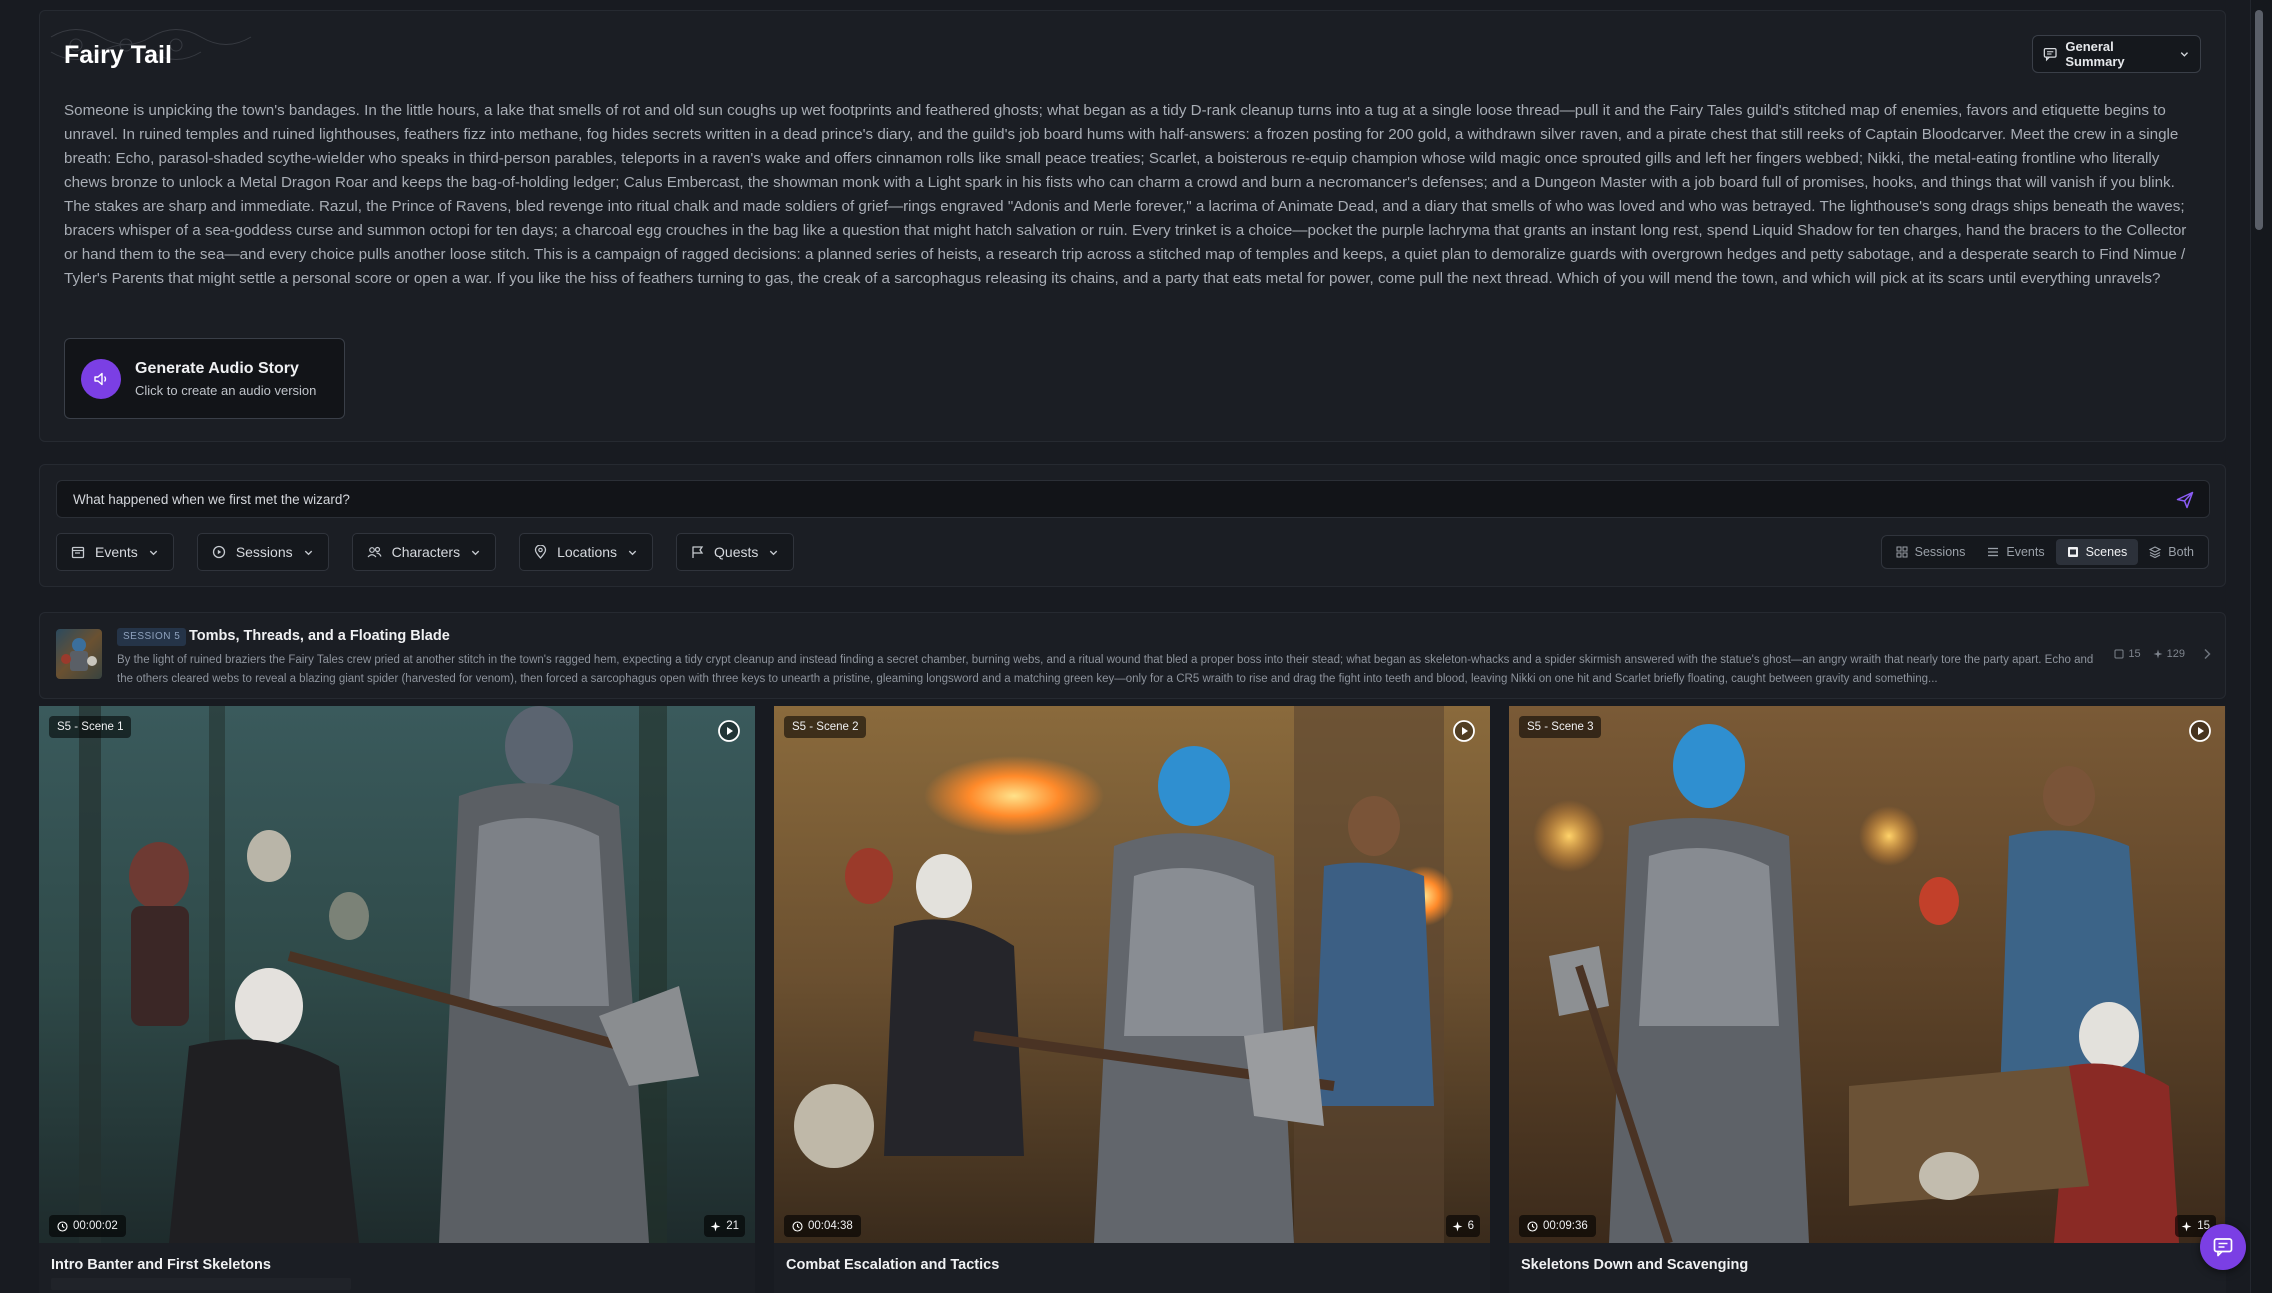  I want to click on session-title: Tombs, Threads, and a Floating Blade, so click(319, 636).